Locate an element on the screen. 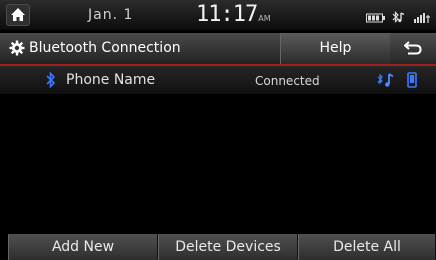 The height and width of the screenshot is (260, 436). gear-icon is located at coordinates (17, 50).